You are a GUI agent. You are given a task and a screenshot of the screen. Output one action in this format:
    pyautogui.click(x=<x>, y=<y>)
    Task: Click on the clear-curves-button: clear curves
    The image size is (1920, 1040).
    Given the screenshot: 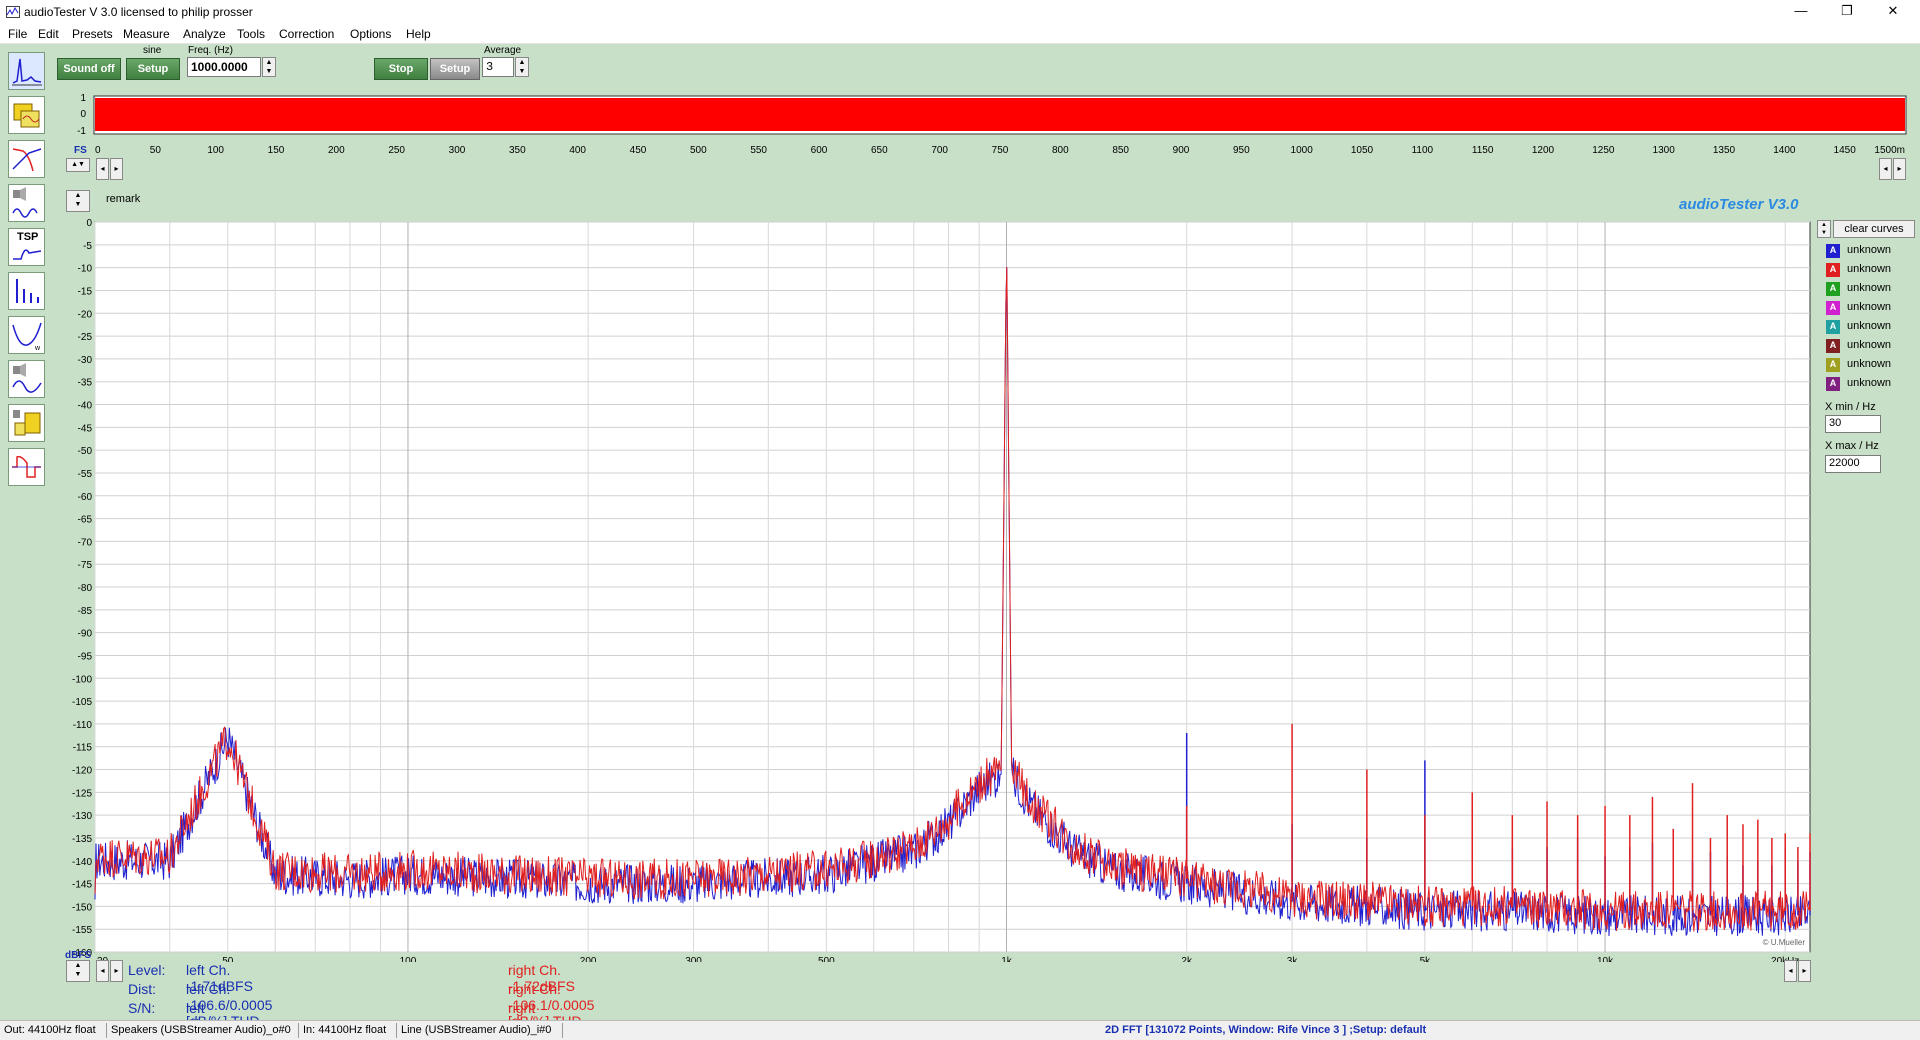 What is the action you would take?
    pyautogui.click(x=1874, y=229)
    